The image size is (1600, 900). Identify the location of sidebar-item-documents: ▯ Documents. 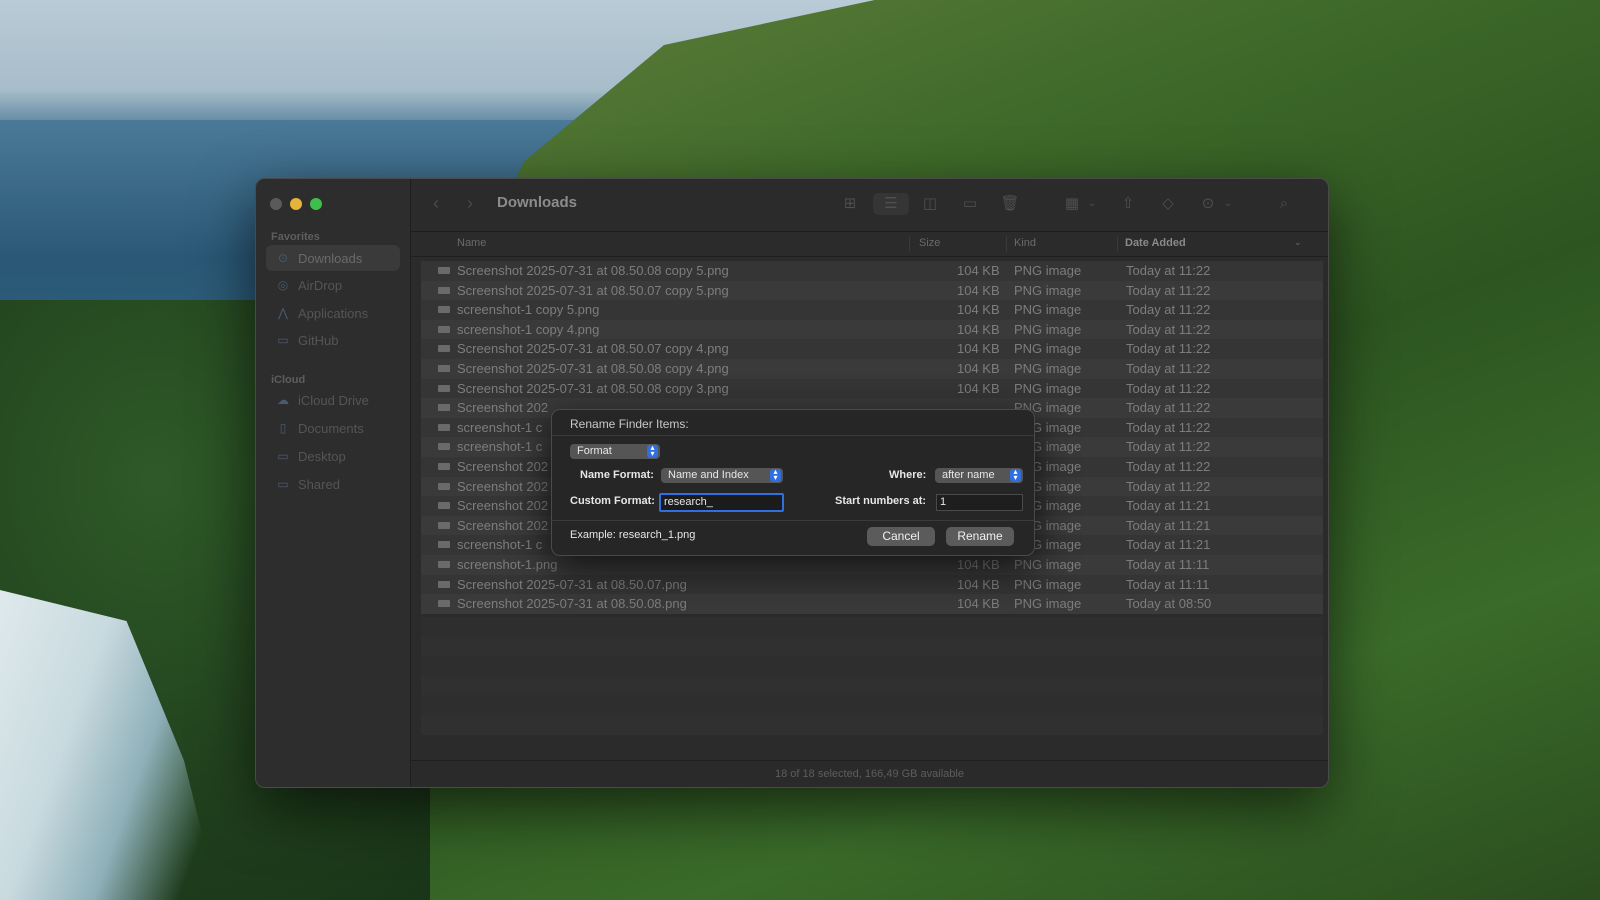
(333, 428).